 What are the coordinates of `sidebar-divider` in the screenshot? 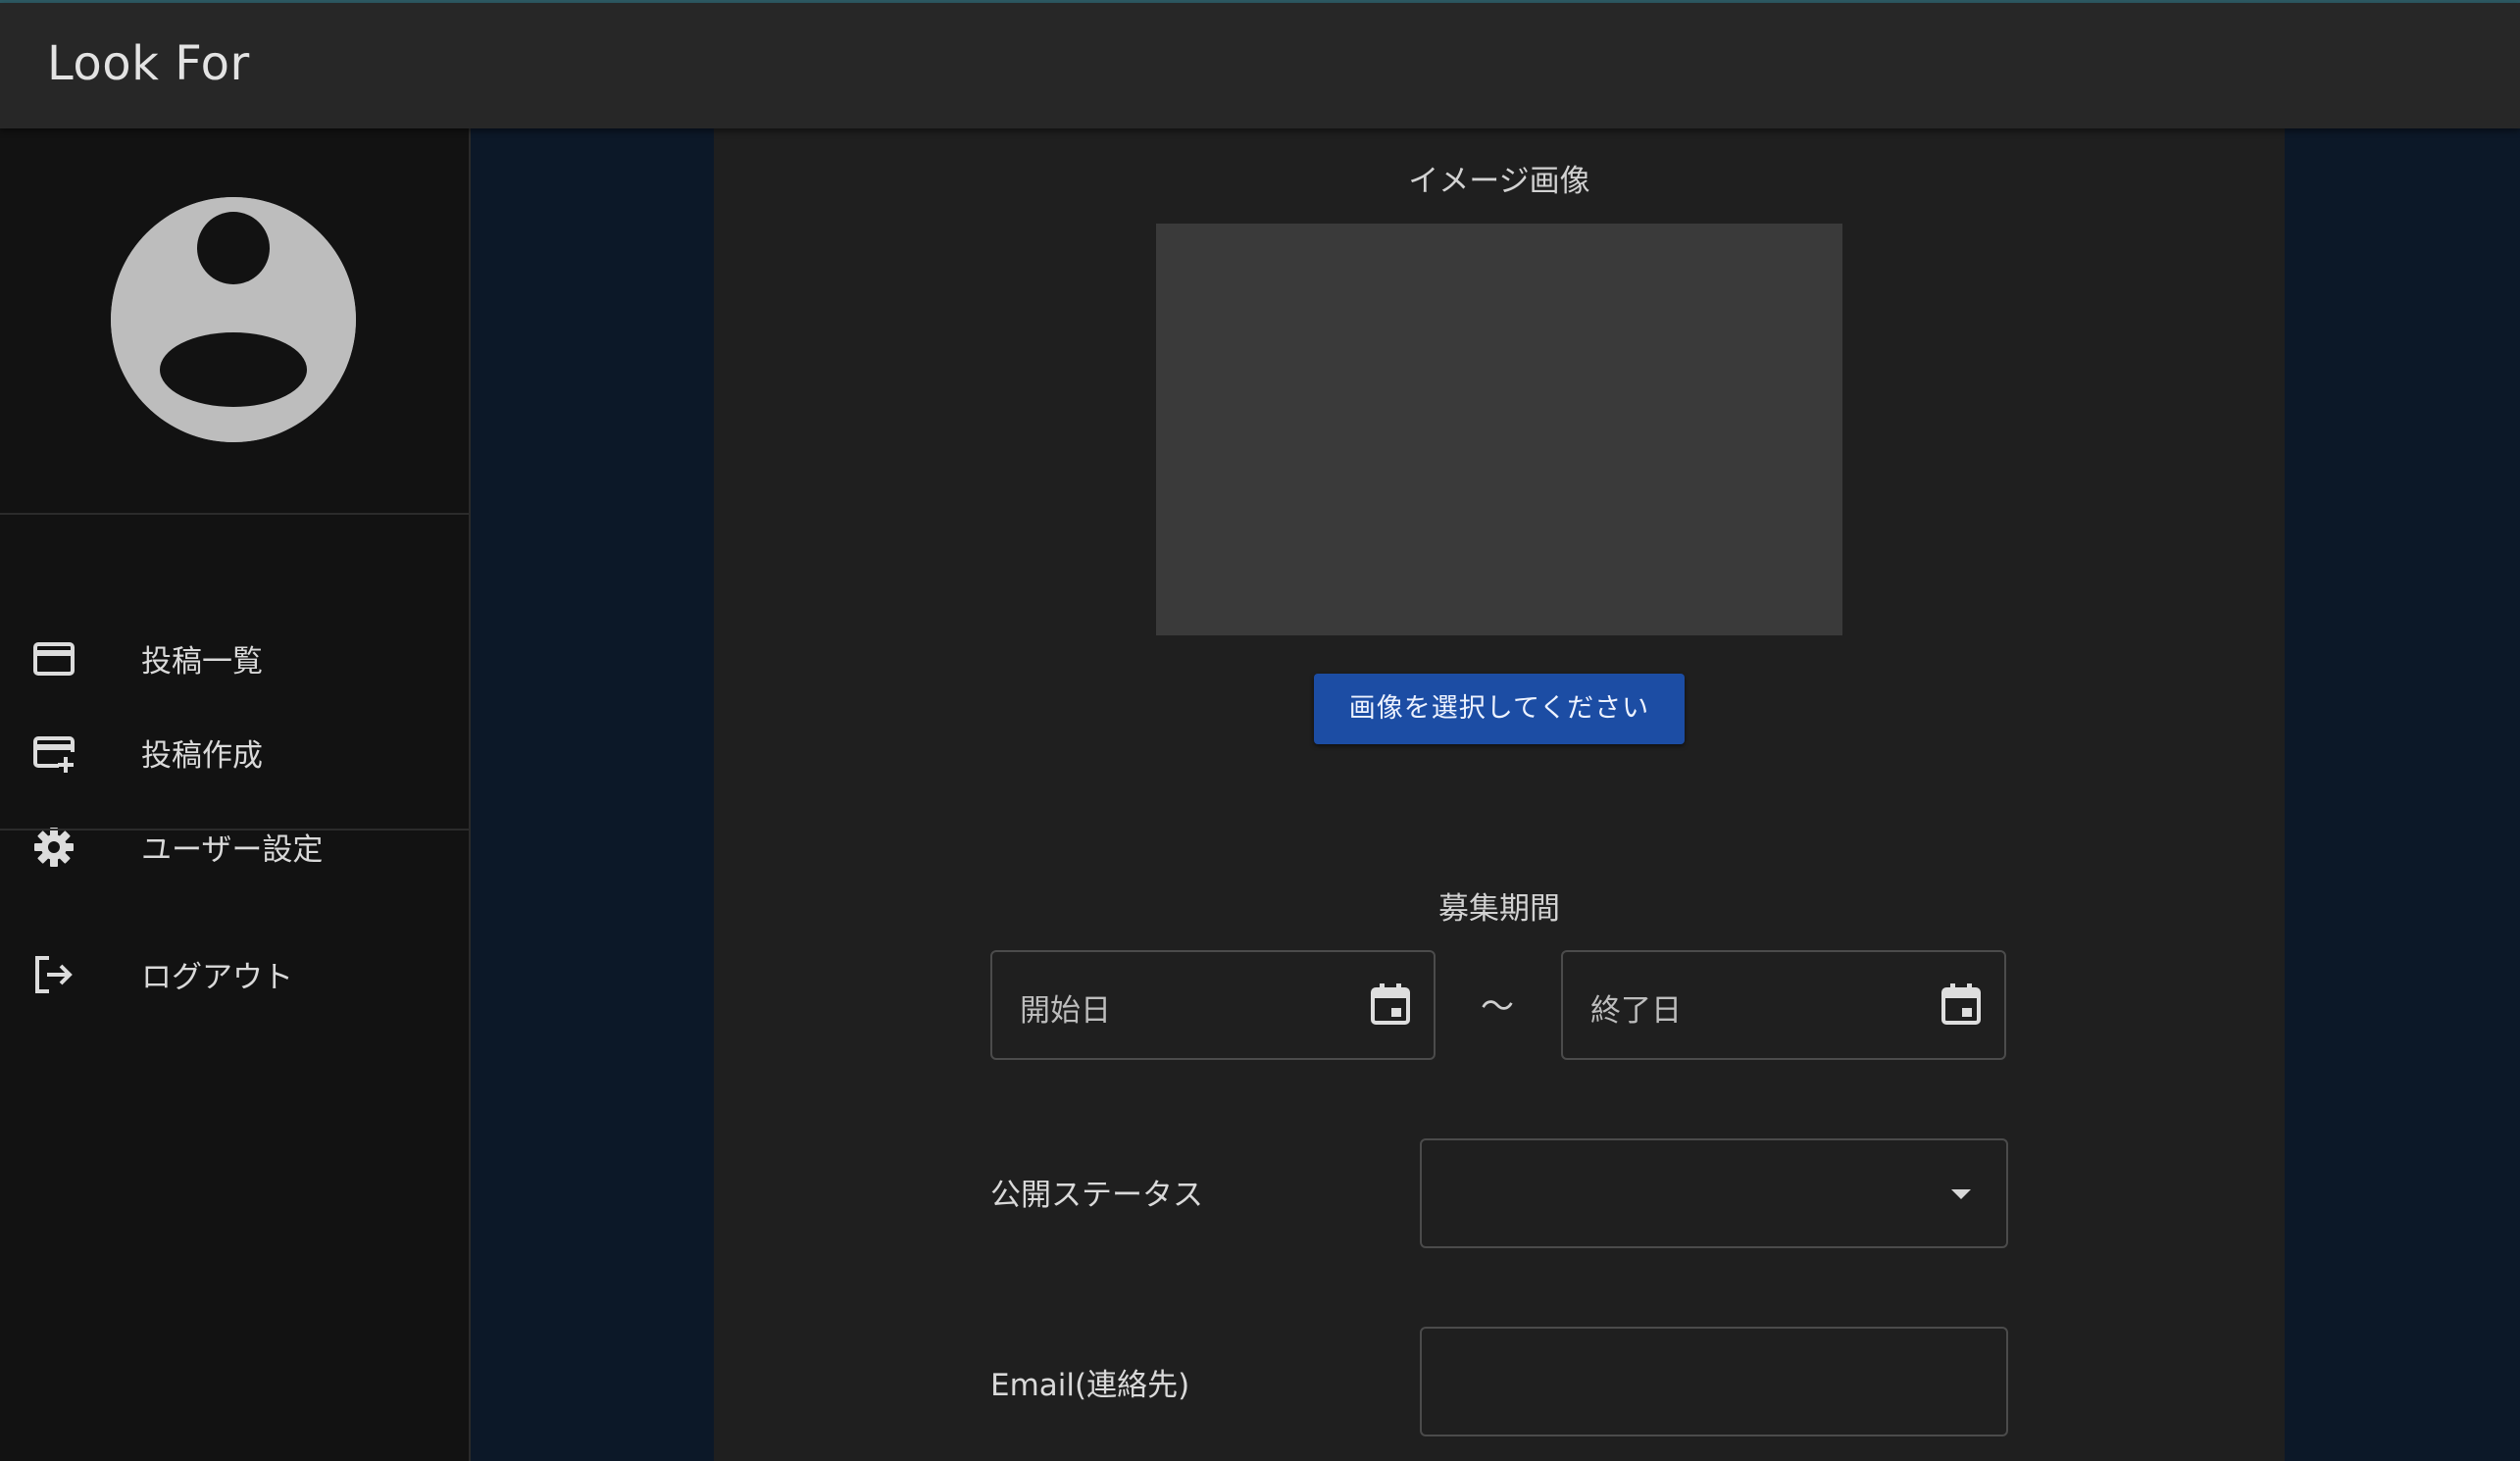 It's located at (234, 830).